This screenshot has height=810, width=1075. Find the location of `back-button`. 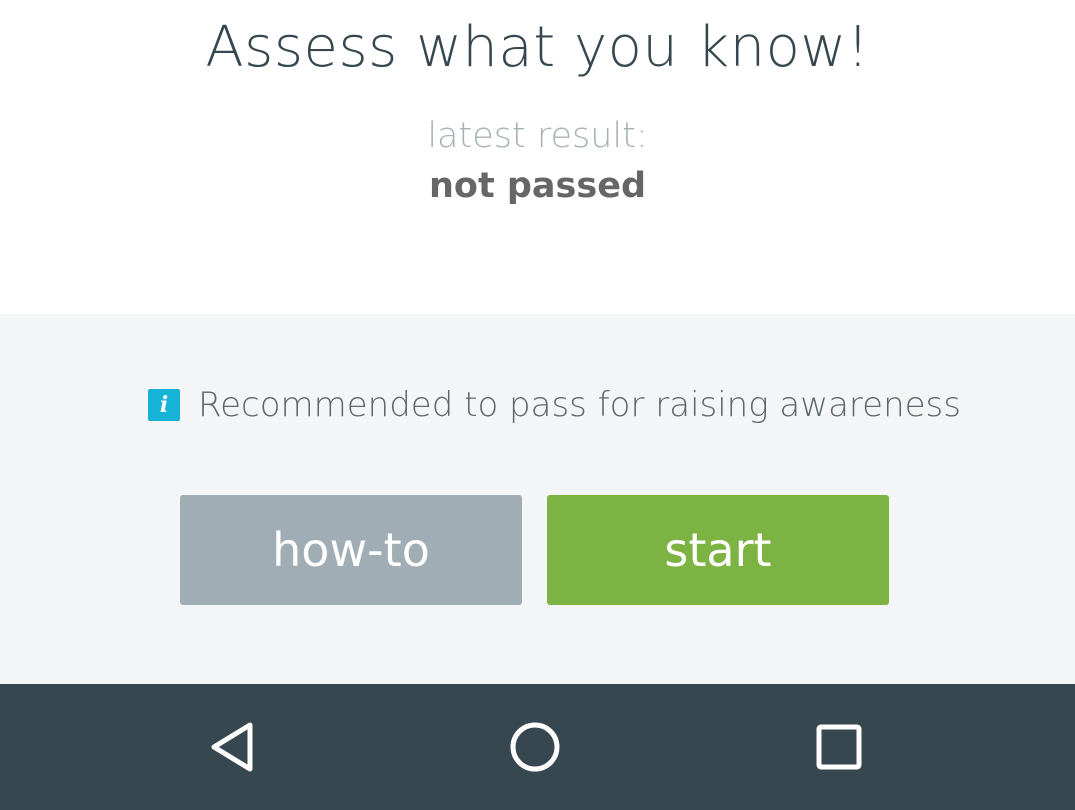

back-button is located at coordinates (232, 747).